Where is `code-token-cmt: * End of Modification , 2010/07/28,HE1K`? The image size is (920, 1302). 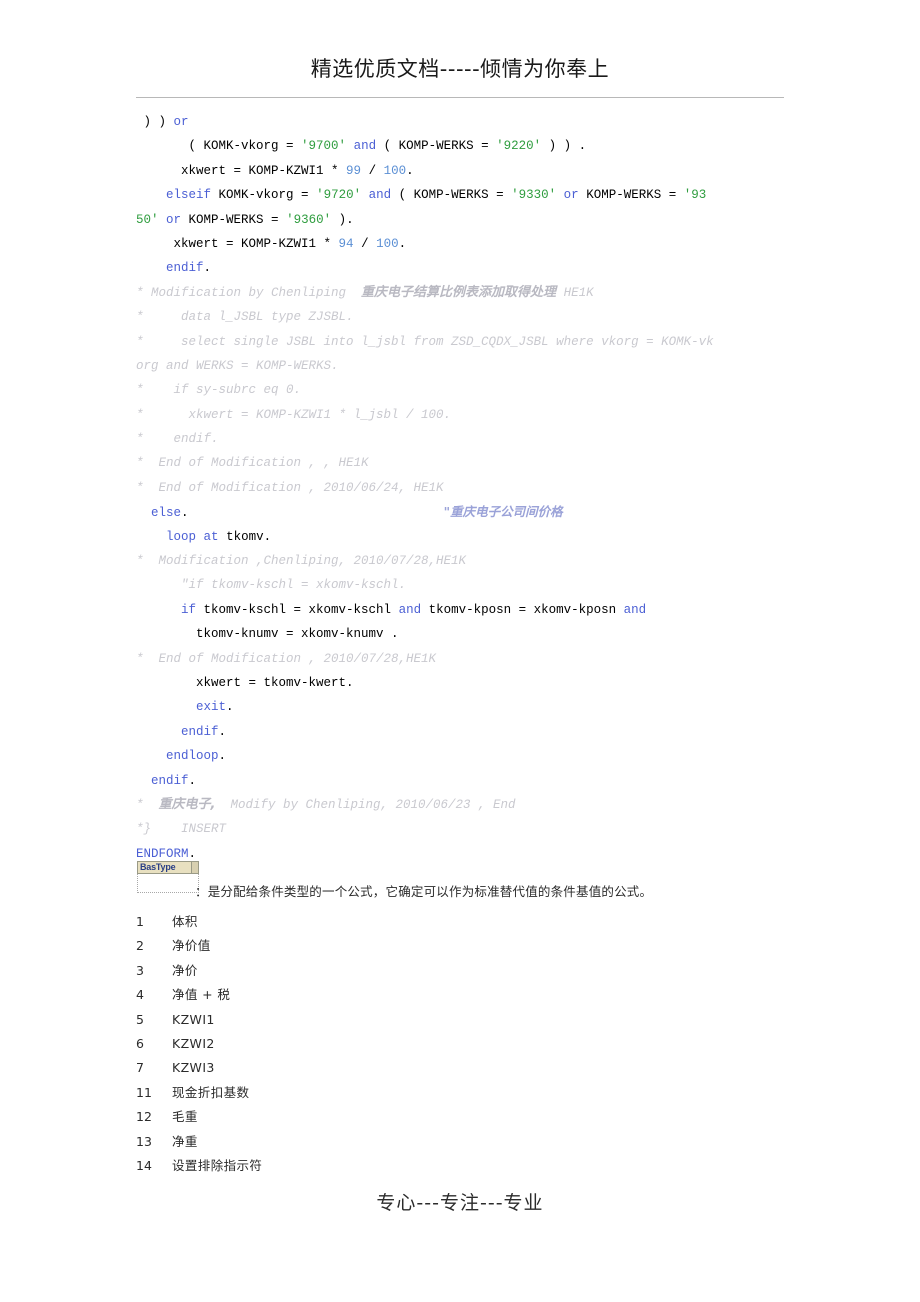 code-token-cmt: * End of Modification , 2010/07/28,HE1K is located at coordinates (286, 658).